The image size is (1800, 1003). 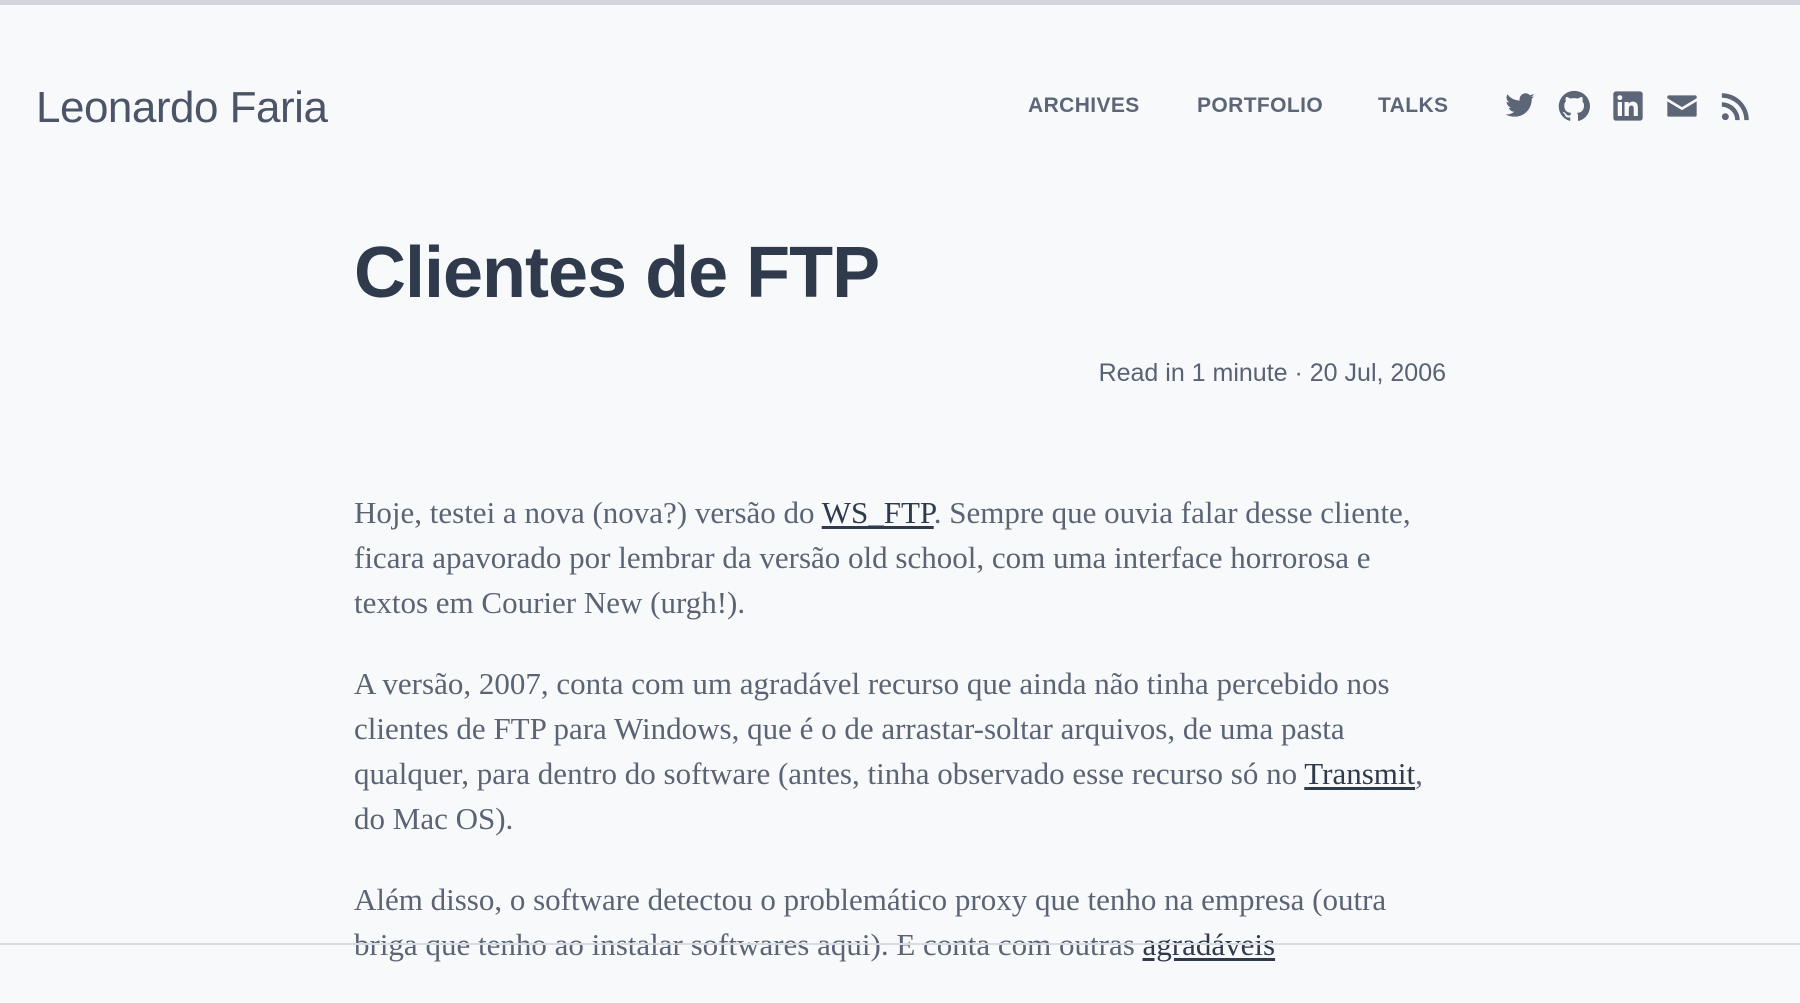 I want to click on github-icon, so click(x=1574, y=106).